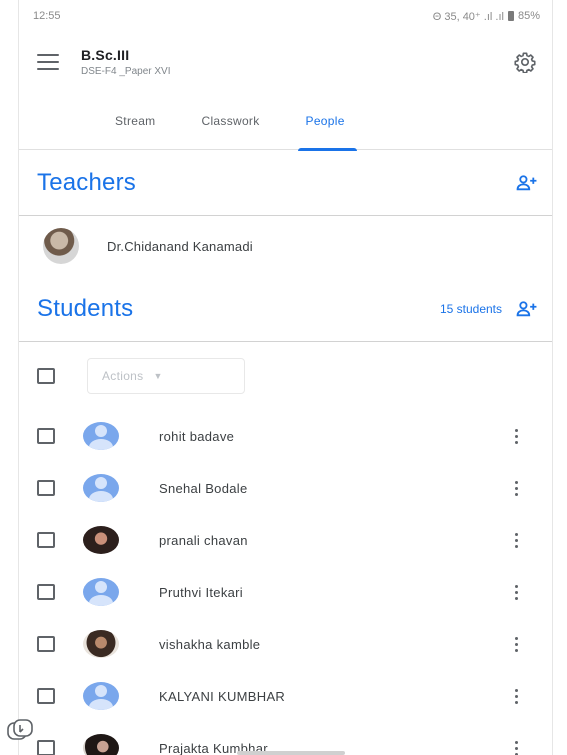 This screenshot has height=755, width=567. I want to click on signal-indicators: Θ 35, 40⁺ .ıl .ıl, so click(468, 16).